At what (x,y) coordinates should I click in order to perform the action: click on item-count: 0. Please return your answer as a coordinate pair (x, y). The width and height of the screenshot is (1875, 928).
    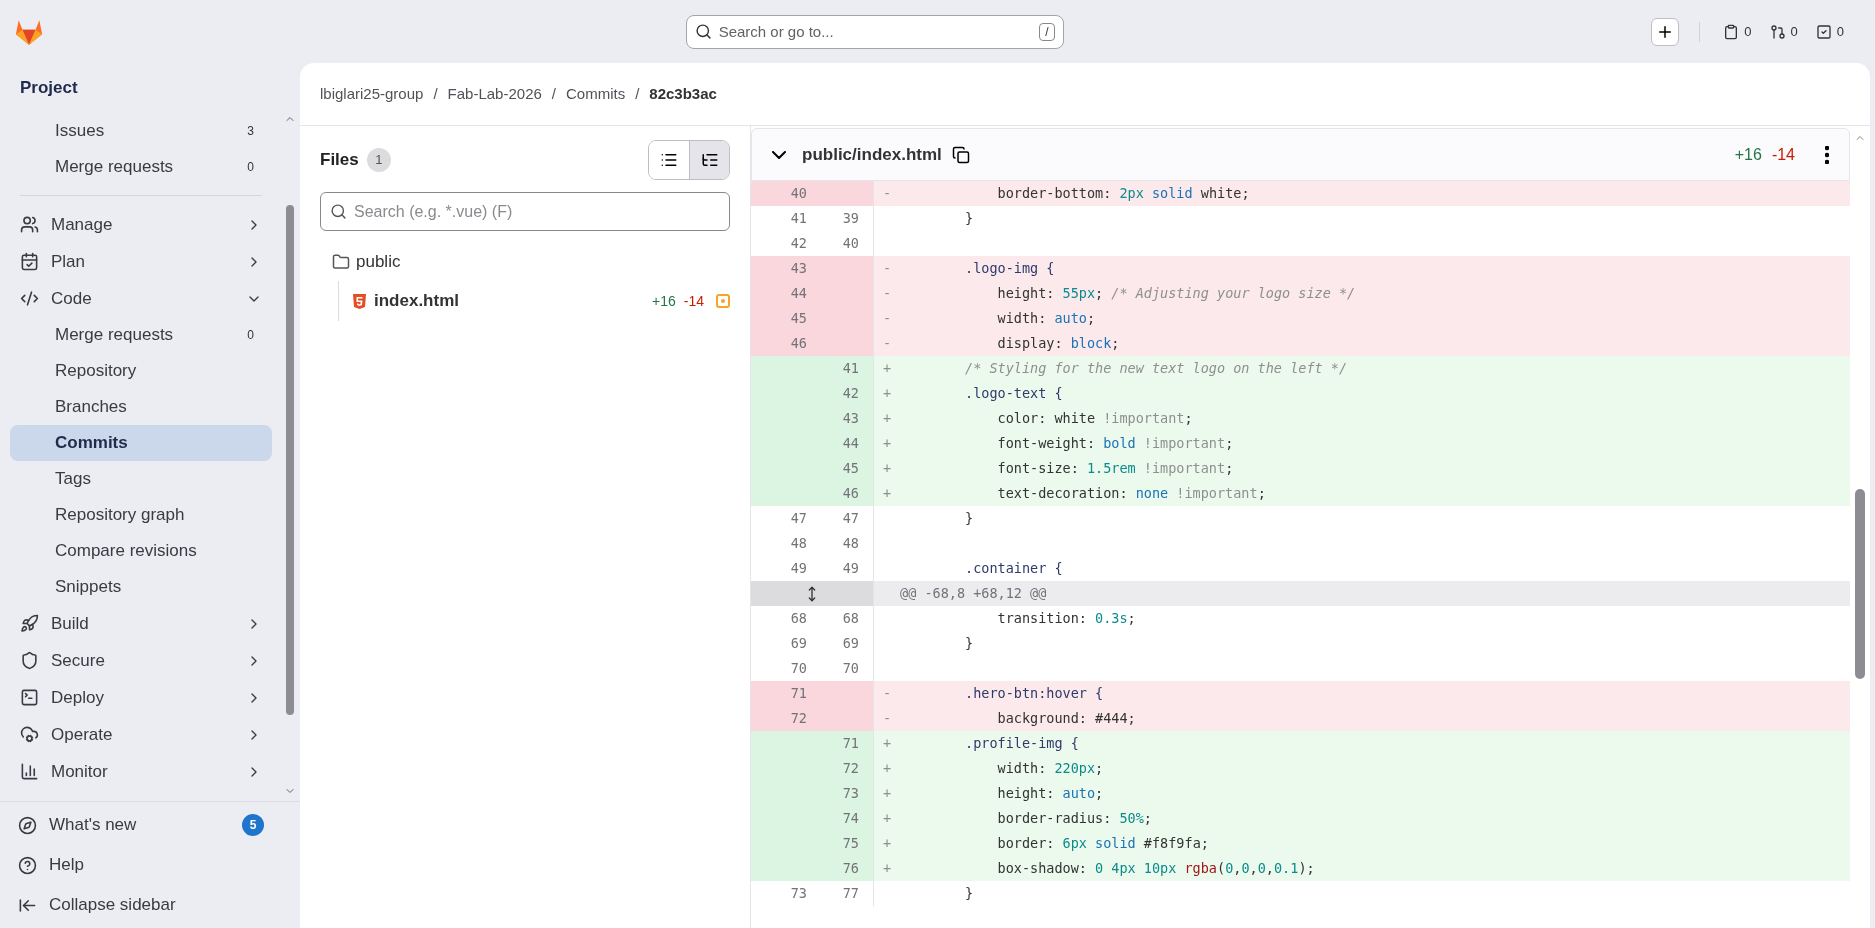
    Looking at the image, I should click on (250, 167).